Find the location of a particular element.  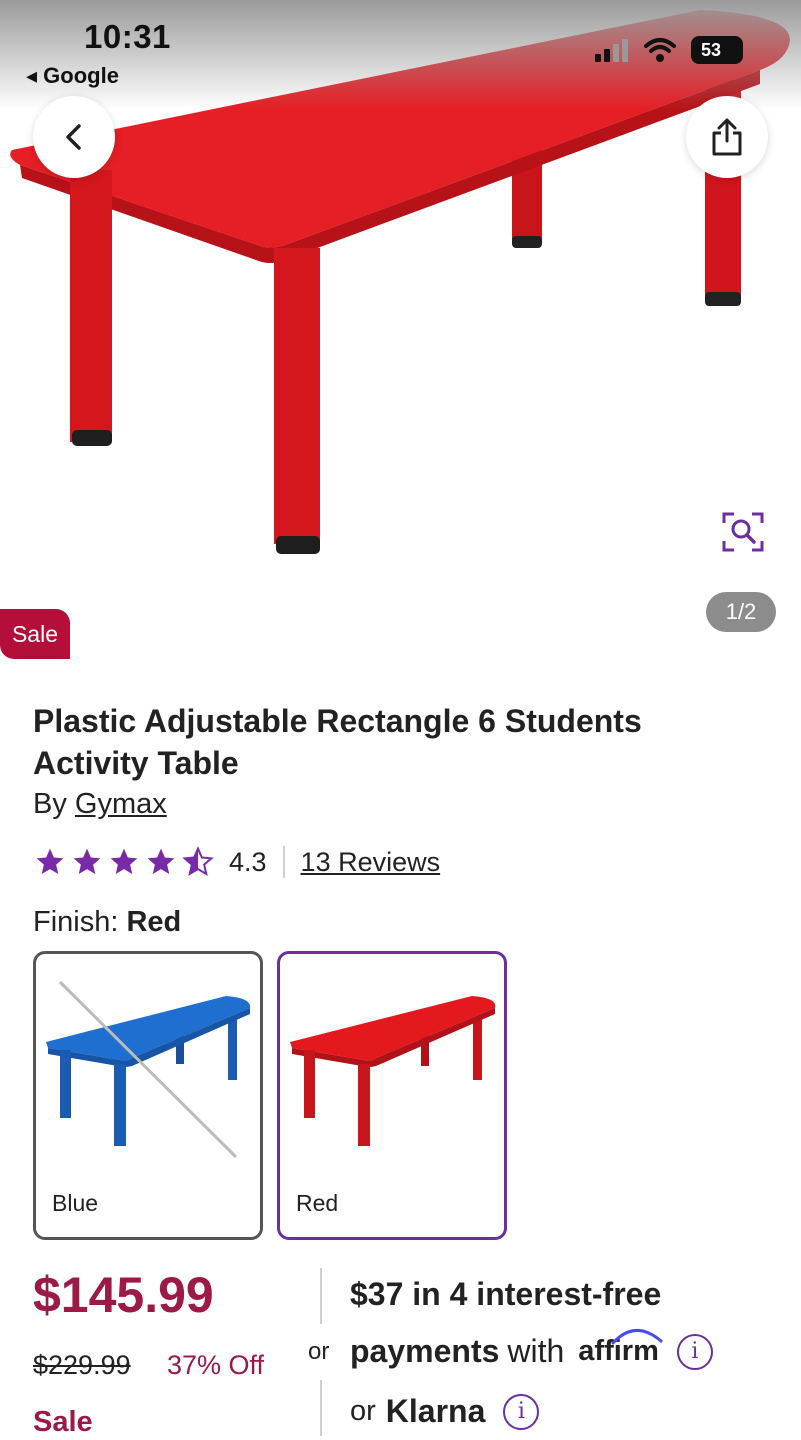

affirm-arc-icon is located at coordinates (637, 1337).